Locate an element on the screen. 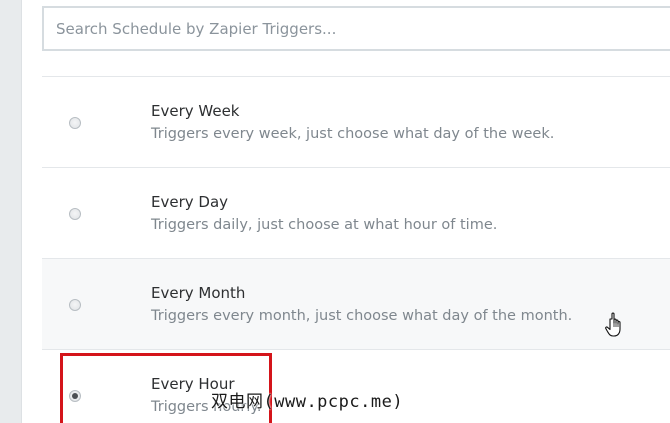 This screenshot has width=670, height=423. radio-every-hour is located at coordinates (75, 396).